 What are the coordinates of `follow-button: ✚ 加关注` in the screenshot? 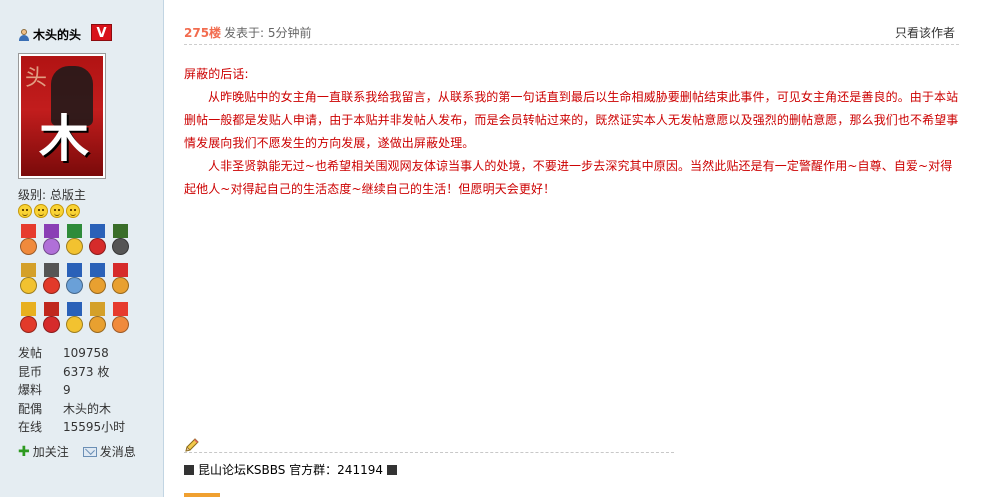 It's located at (43, 451).